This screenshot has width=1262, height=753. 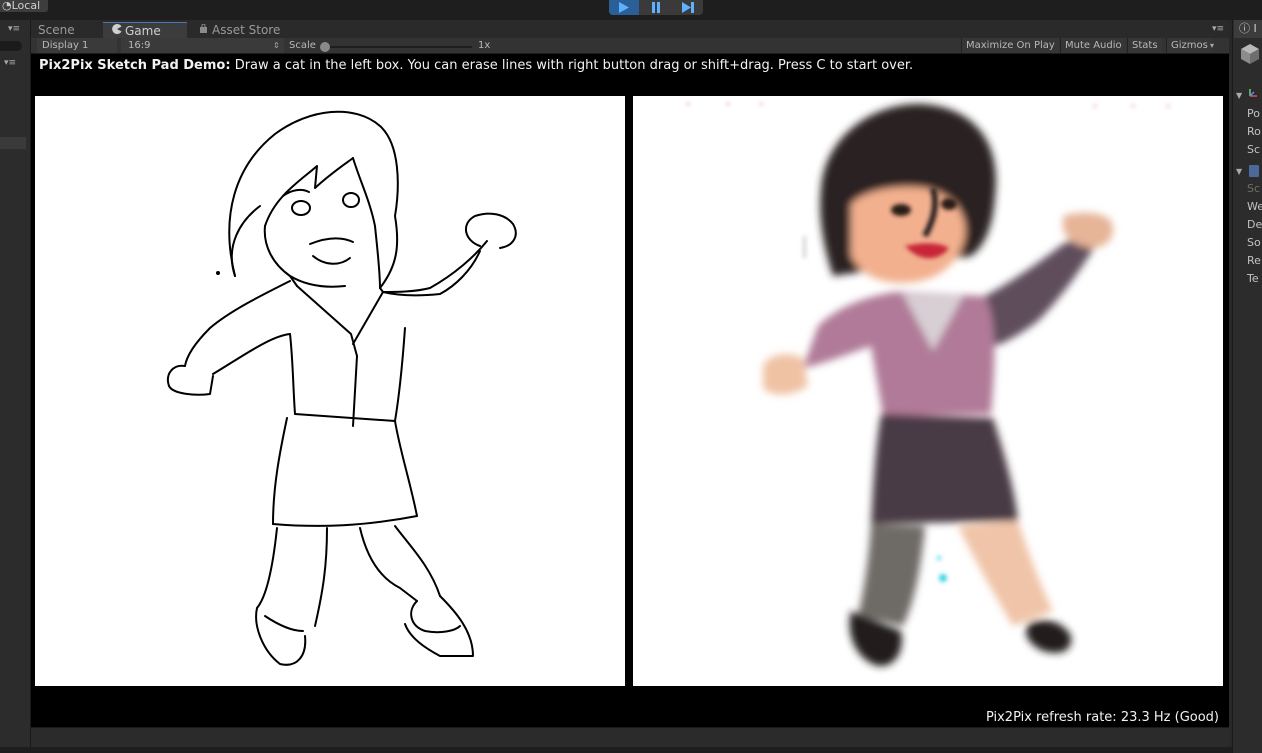 What do you see at coordinates (1254, 260) in the screenshot?
I see `re-field-label: Re` at bounding box center [1254, 260].